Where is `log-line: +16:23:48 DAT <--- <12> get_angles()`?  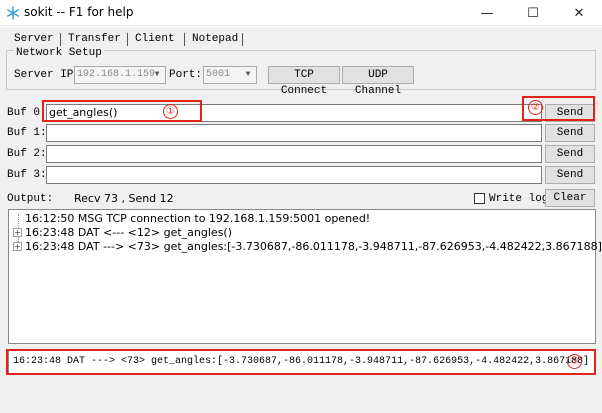 log-line: +16:23:48 DAT <--- <12> get_angles() is located at coordinates (122, 233).